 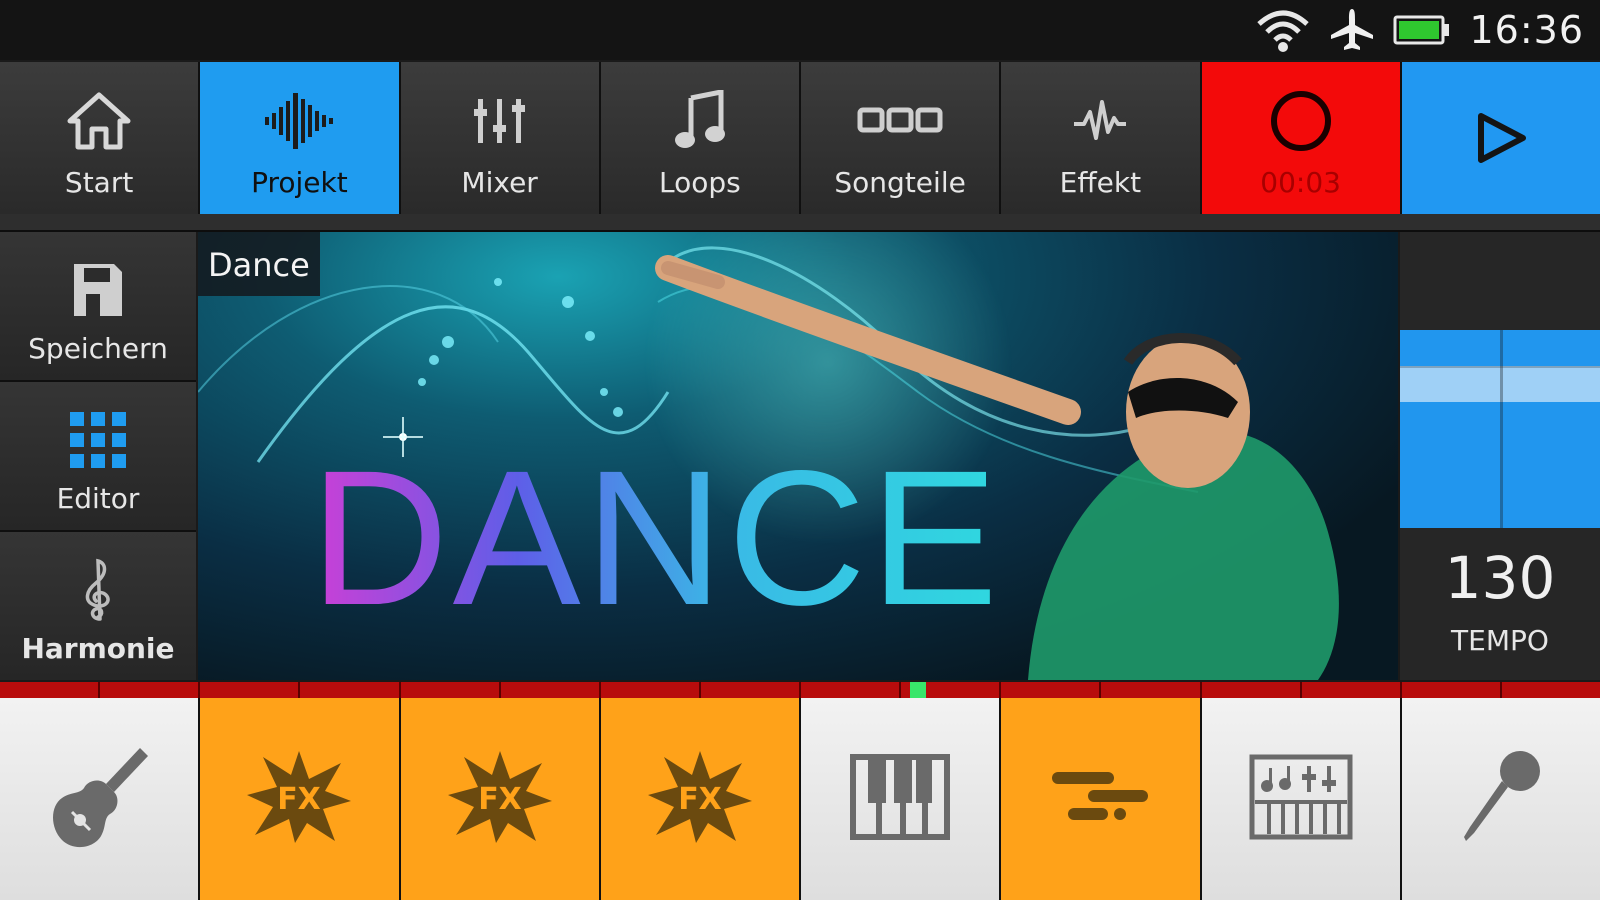 I want to click on banner-tag: Dance, so click(x=259, y=264).